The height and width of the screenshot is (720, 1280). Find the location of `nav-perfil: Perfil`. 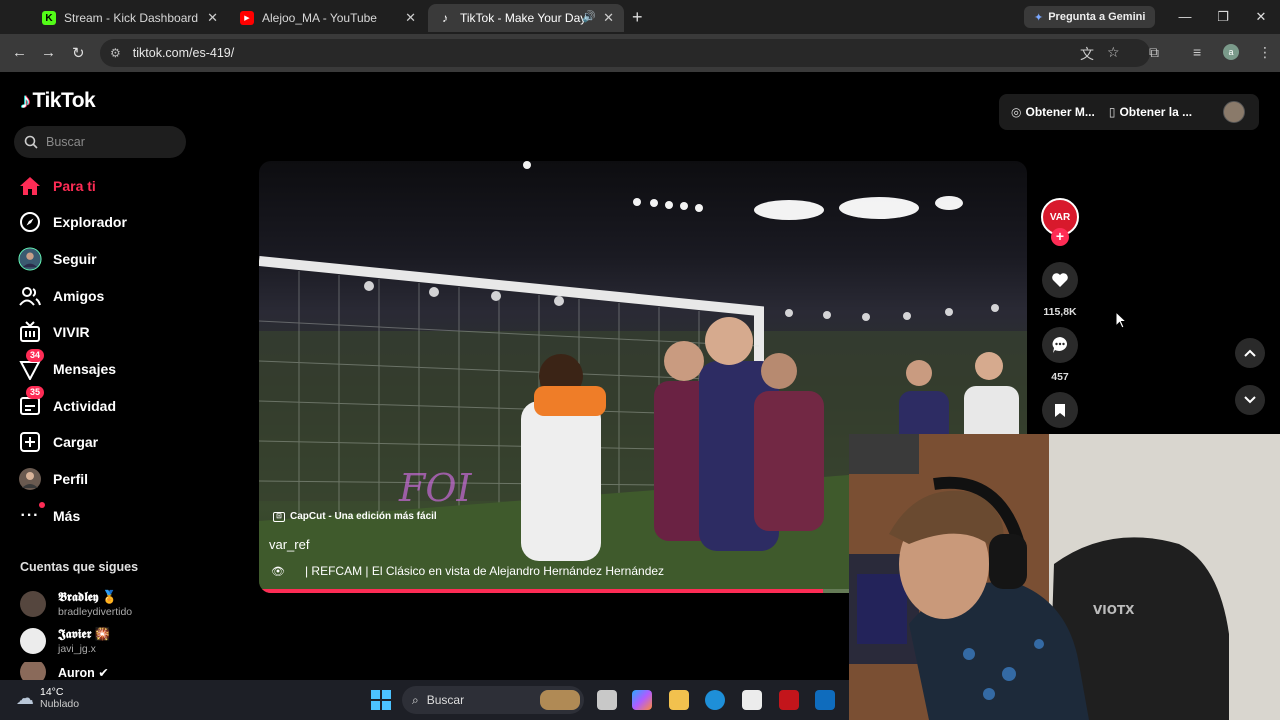

nav-perfil: Perfil is located at coordinates (118, 479).